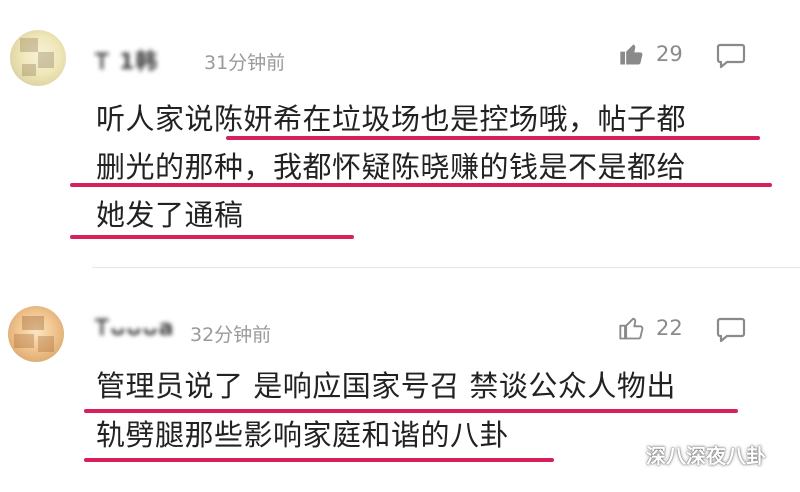 This screenshot has height=492, width=800. Describe the element at coordinates (446, 267) in the screenshot. I see `divider` at that location.